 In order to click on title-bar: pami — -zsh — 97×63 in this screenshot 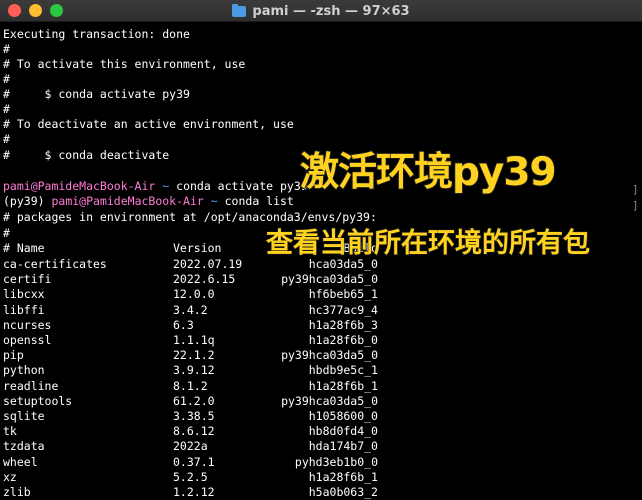, I will do `click(321, 11)`.